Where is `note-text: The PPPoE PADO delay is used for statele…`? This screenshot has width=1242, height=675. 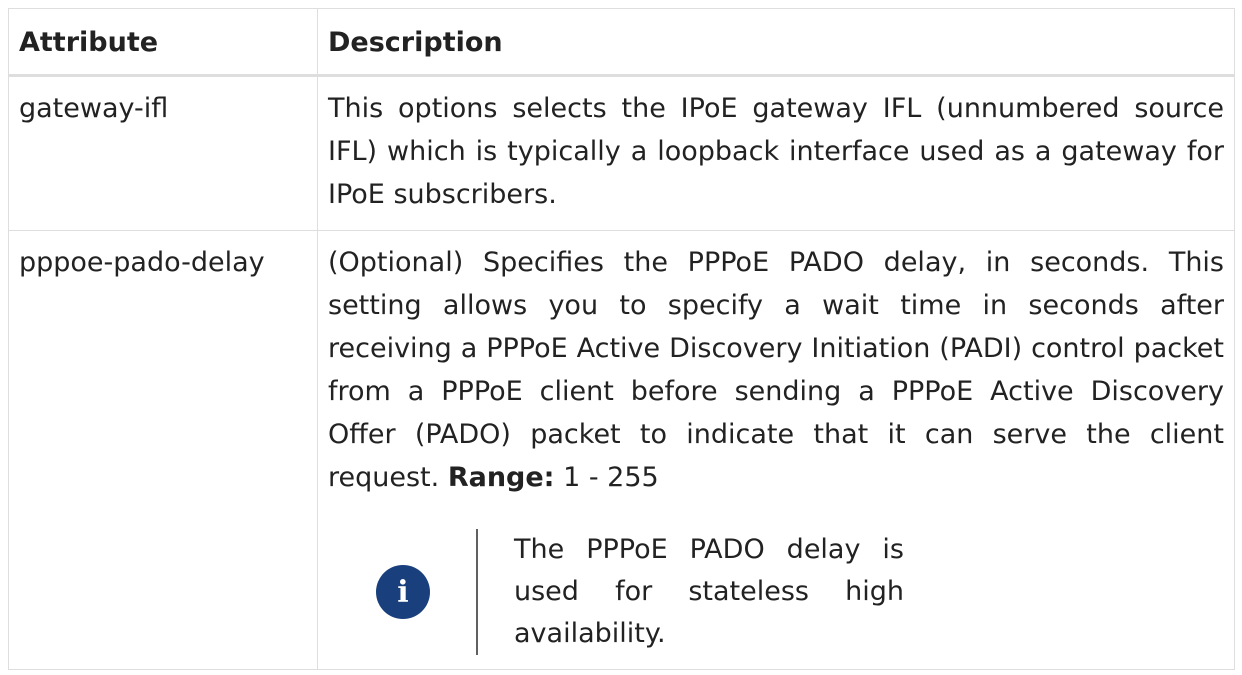 note-text: The PPPoE PADO delay is used for statele… is located at coordinates (709, 591).